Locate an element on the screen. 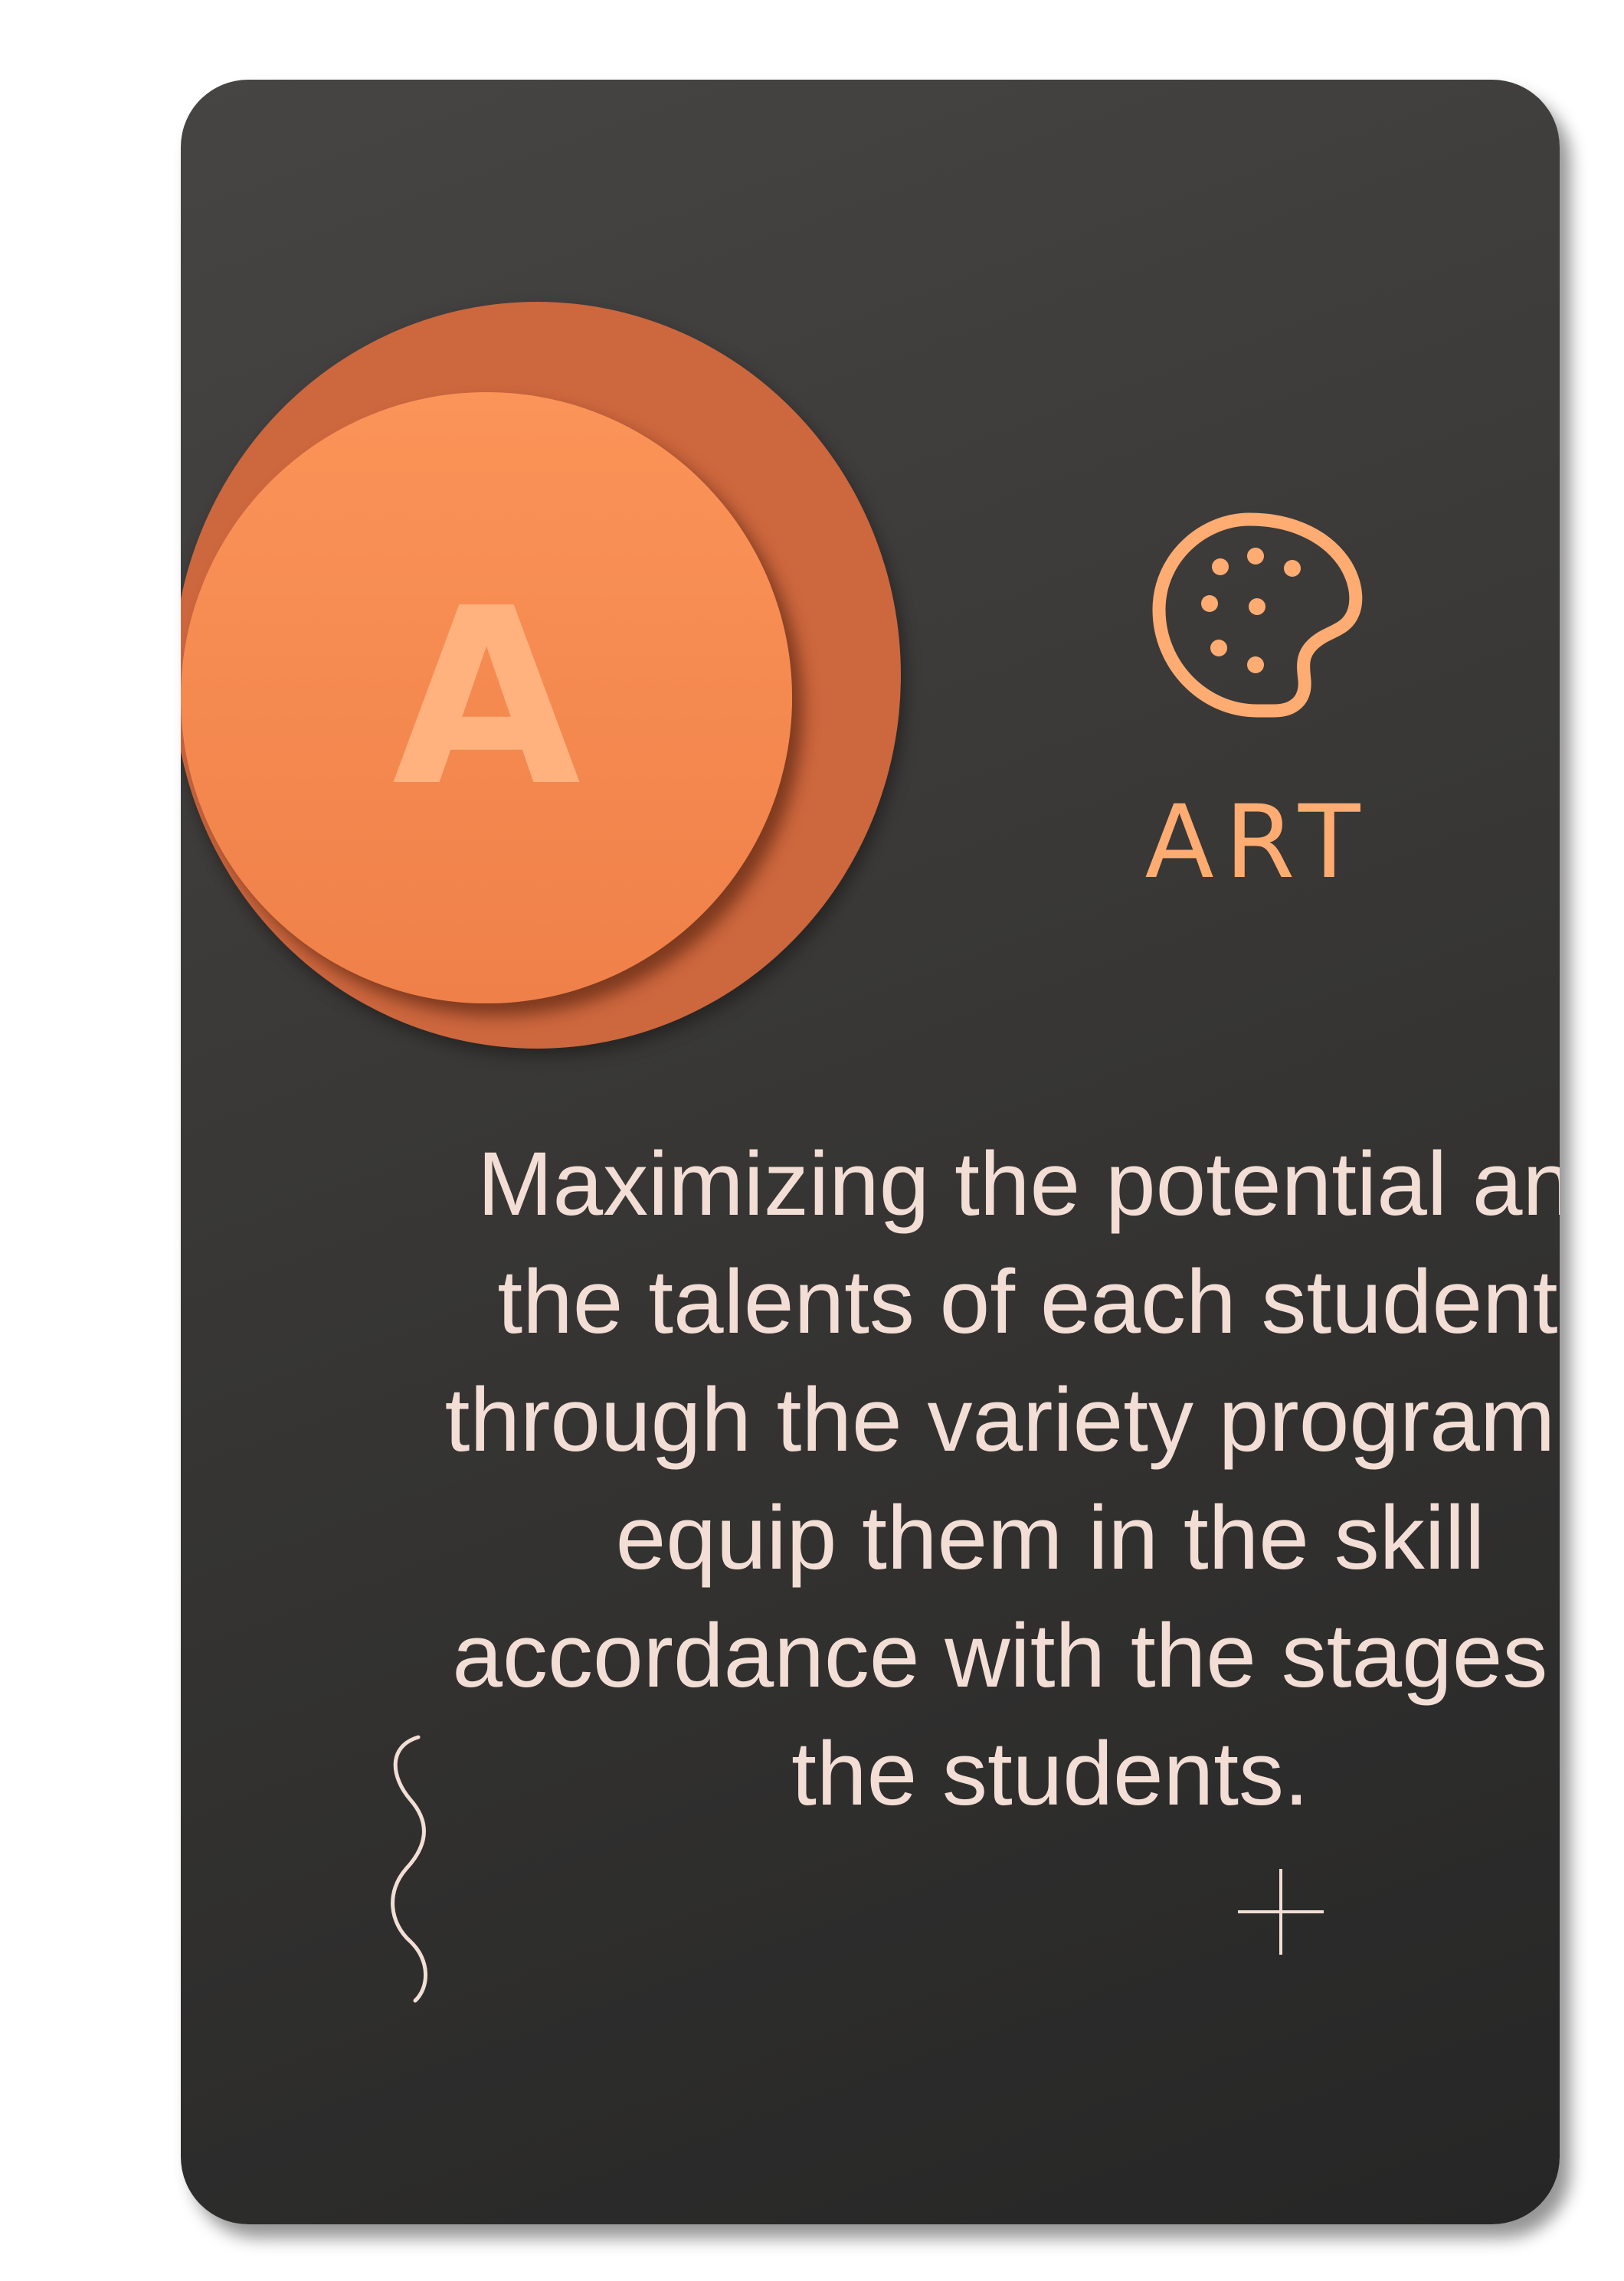  program-title: ART is located at coordinates (1258, 843).